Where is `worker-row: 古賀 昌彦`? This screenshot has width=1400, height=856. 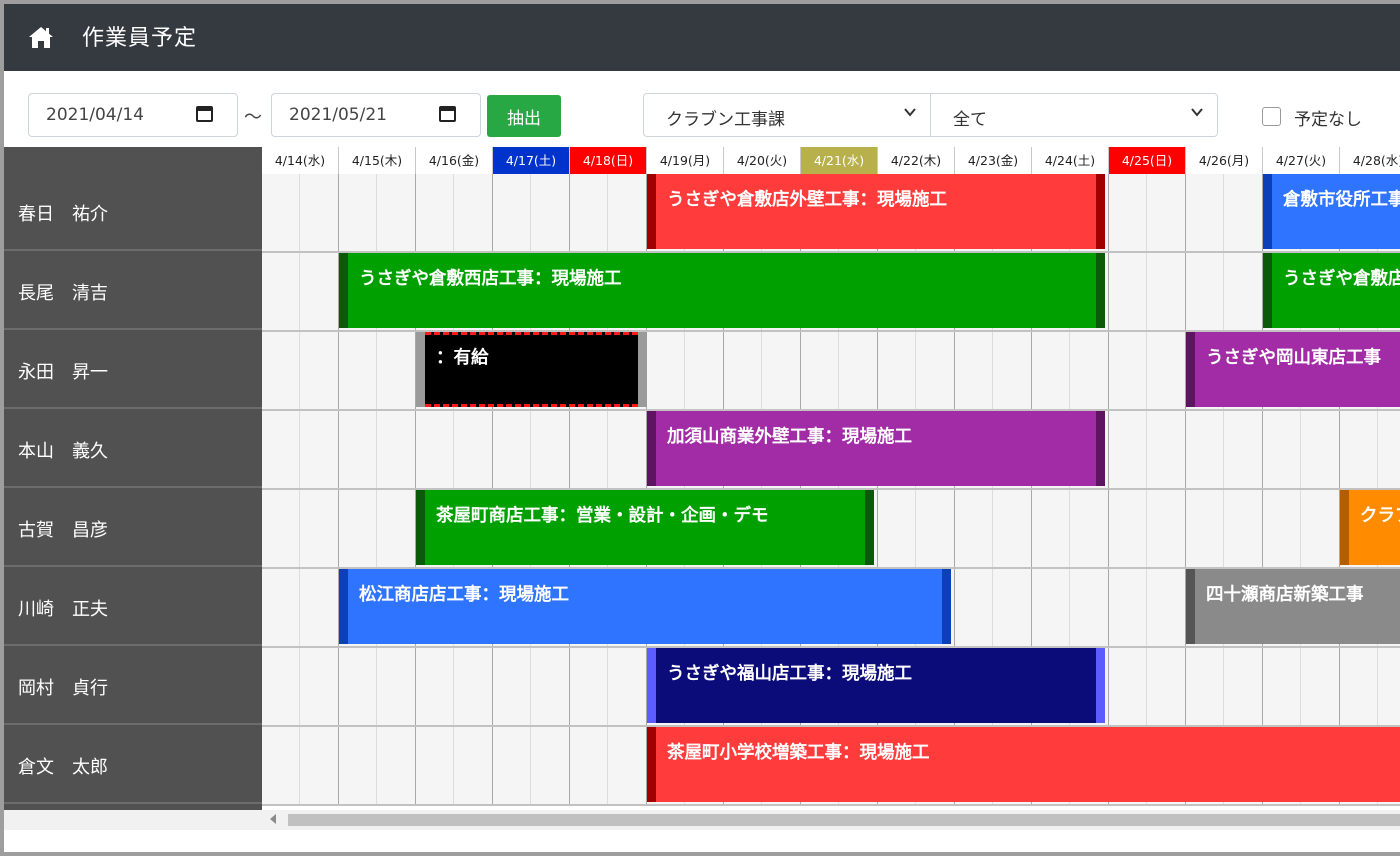
worker-row: 古賀 昌彦 is located at coordinates (133, 528).